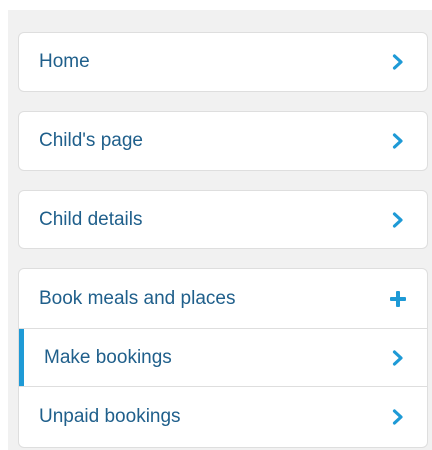 This screenshot has height=450, width=432. Describe the element at coordinates (223, 62) in the screenshot. I see `nav-item-home: Home` at that location.